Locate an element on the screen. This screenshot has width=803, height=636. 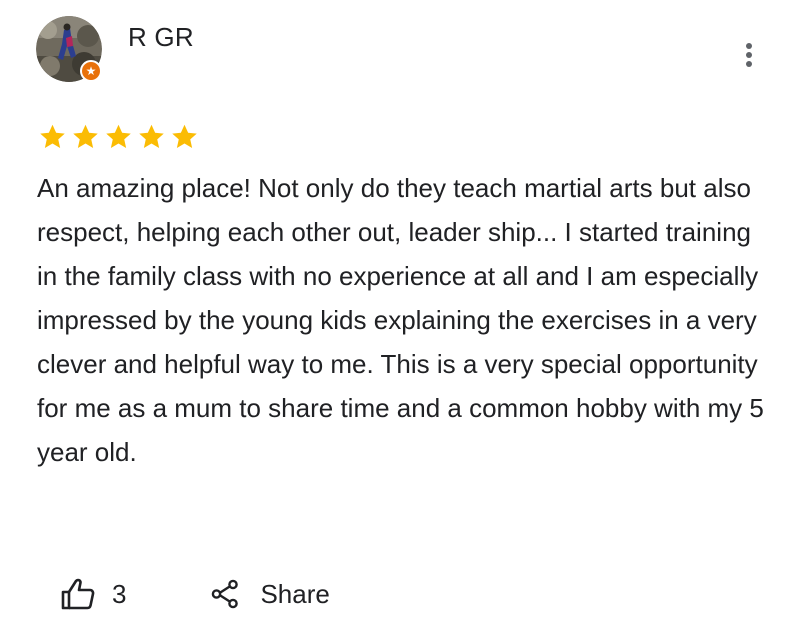
reviewer-name: R GR is located at coordinates (161, 37).